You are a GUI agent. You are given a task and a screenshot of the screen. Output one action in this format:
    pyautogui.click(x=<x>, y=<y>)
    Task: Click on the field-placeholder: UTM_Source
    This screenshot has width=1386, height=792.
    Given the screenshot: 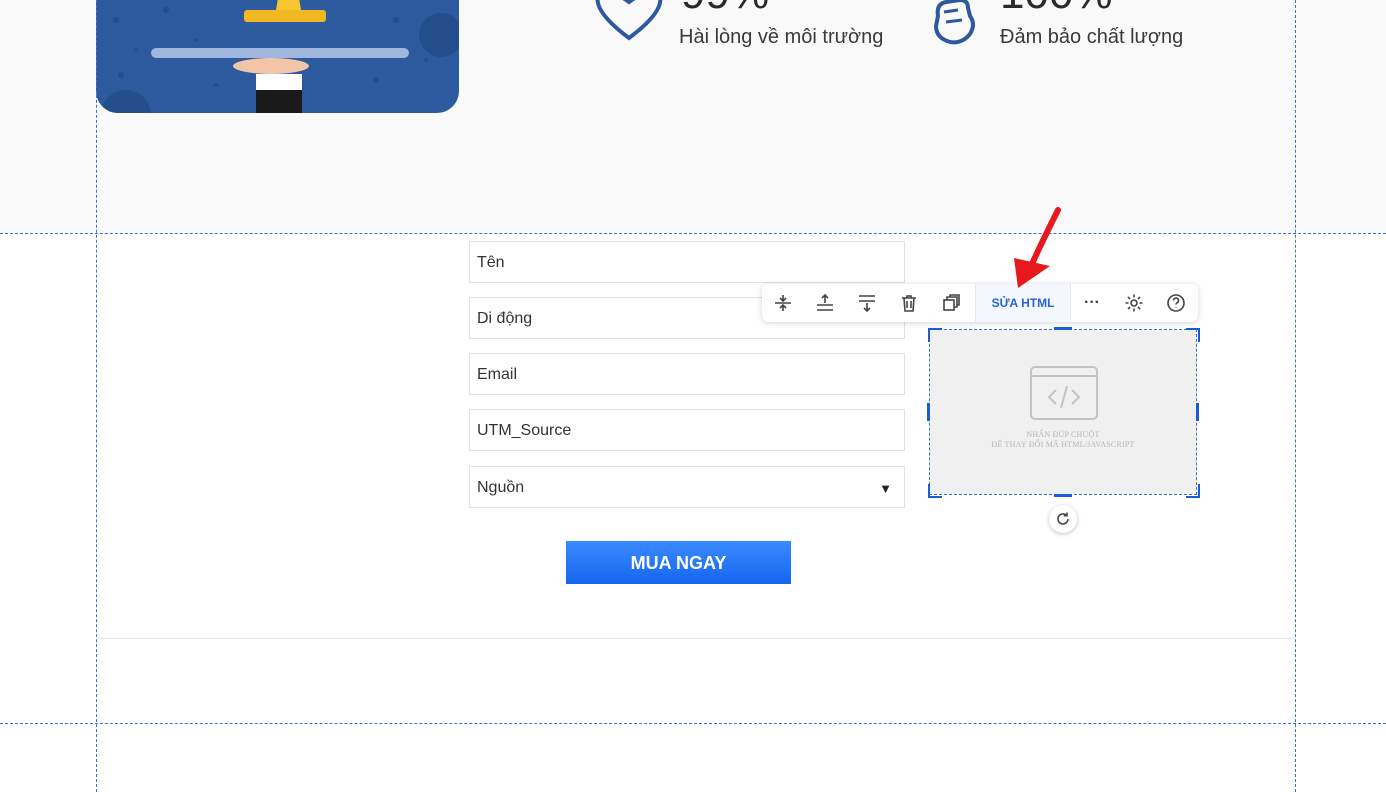 What is the action you would take?
    pyautogui.click(x=524, y=430)
    